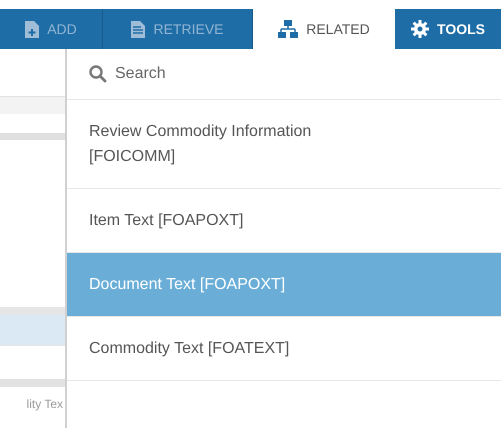  Describe the element at coordinates (98, 74) in the screenshot. I see `search-icon` at that location.